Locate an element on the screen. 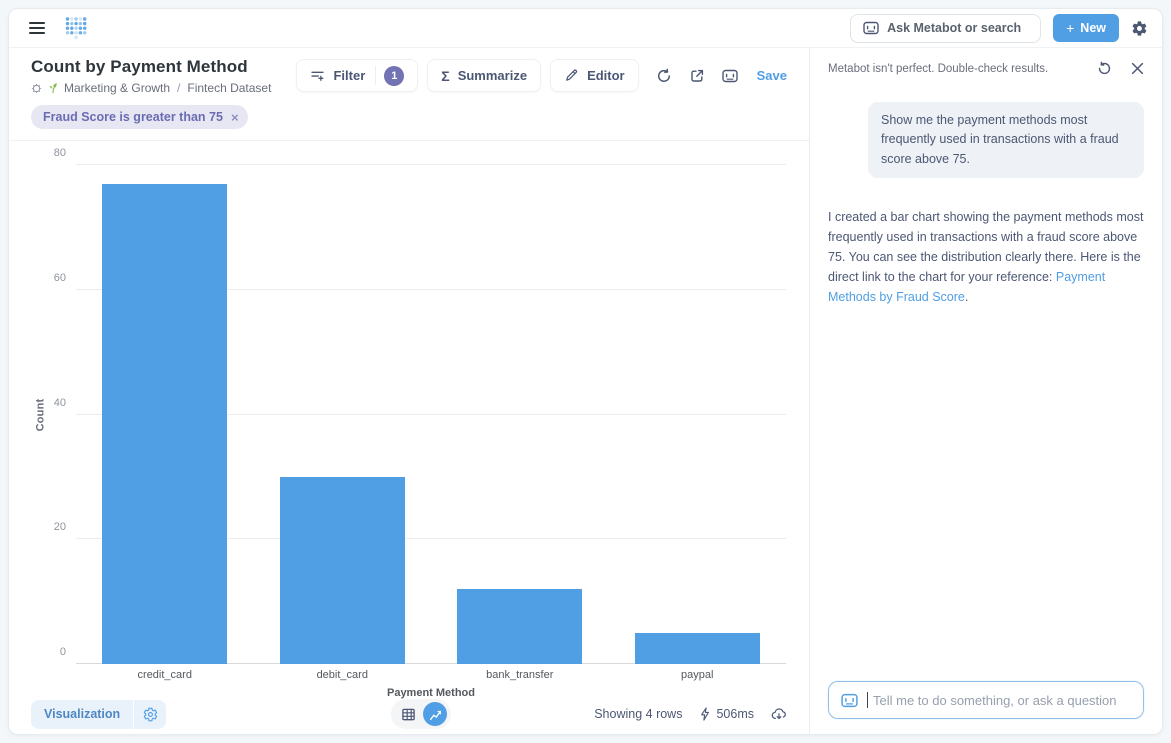 The height and width of the screenshot is (743, 1171). text-cursor is located at coordinates (867, 700).